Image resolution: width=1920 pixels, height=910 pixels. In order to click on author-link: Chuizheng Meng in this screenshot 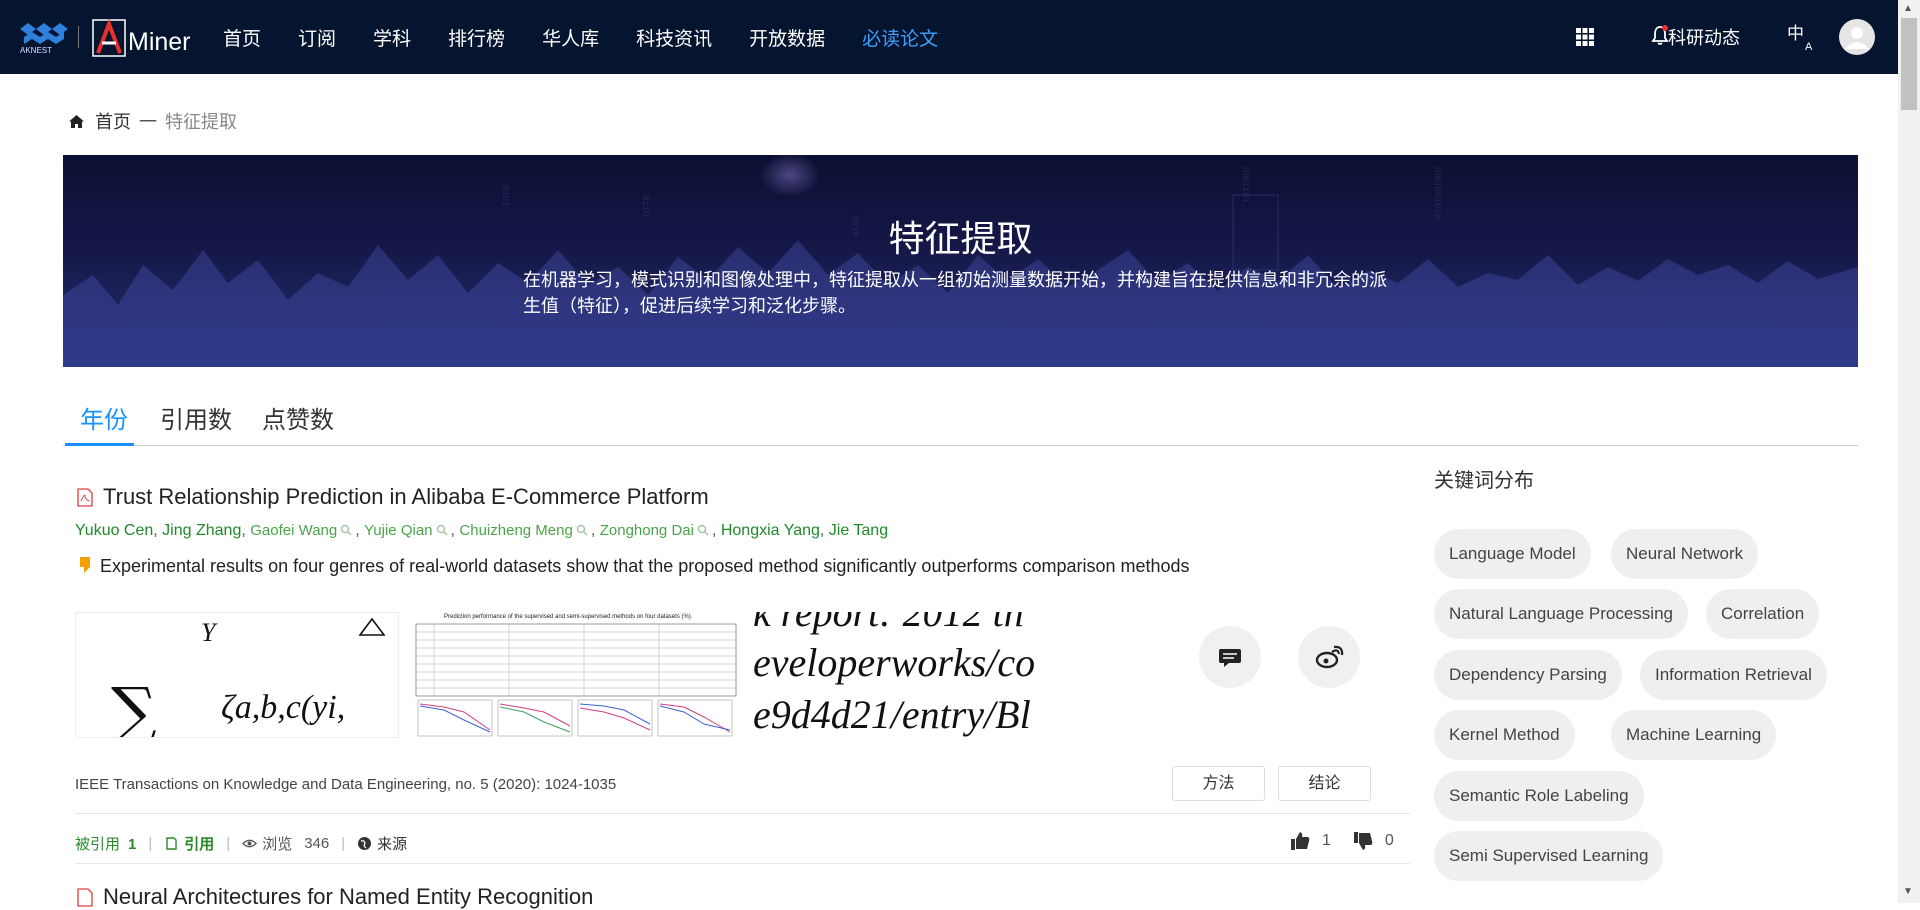, I will do `click(515, 530)`.